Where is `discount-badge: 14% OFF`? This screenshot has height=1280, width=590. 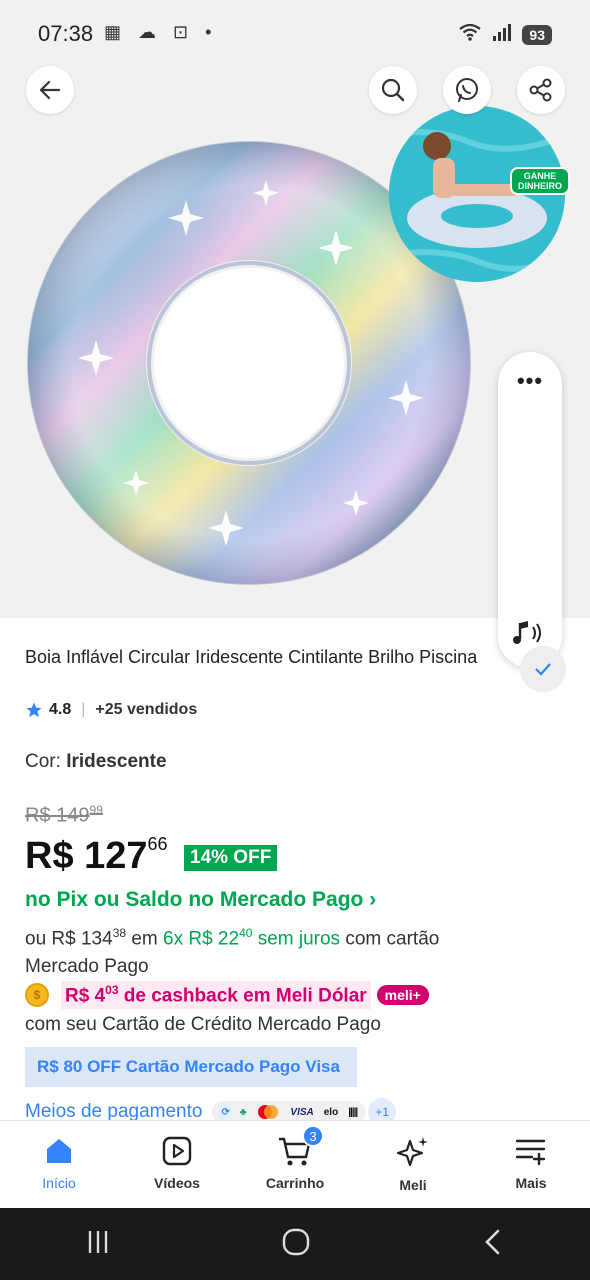
discount-badge: 14% OFF is located at coordinates (231, 858).